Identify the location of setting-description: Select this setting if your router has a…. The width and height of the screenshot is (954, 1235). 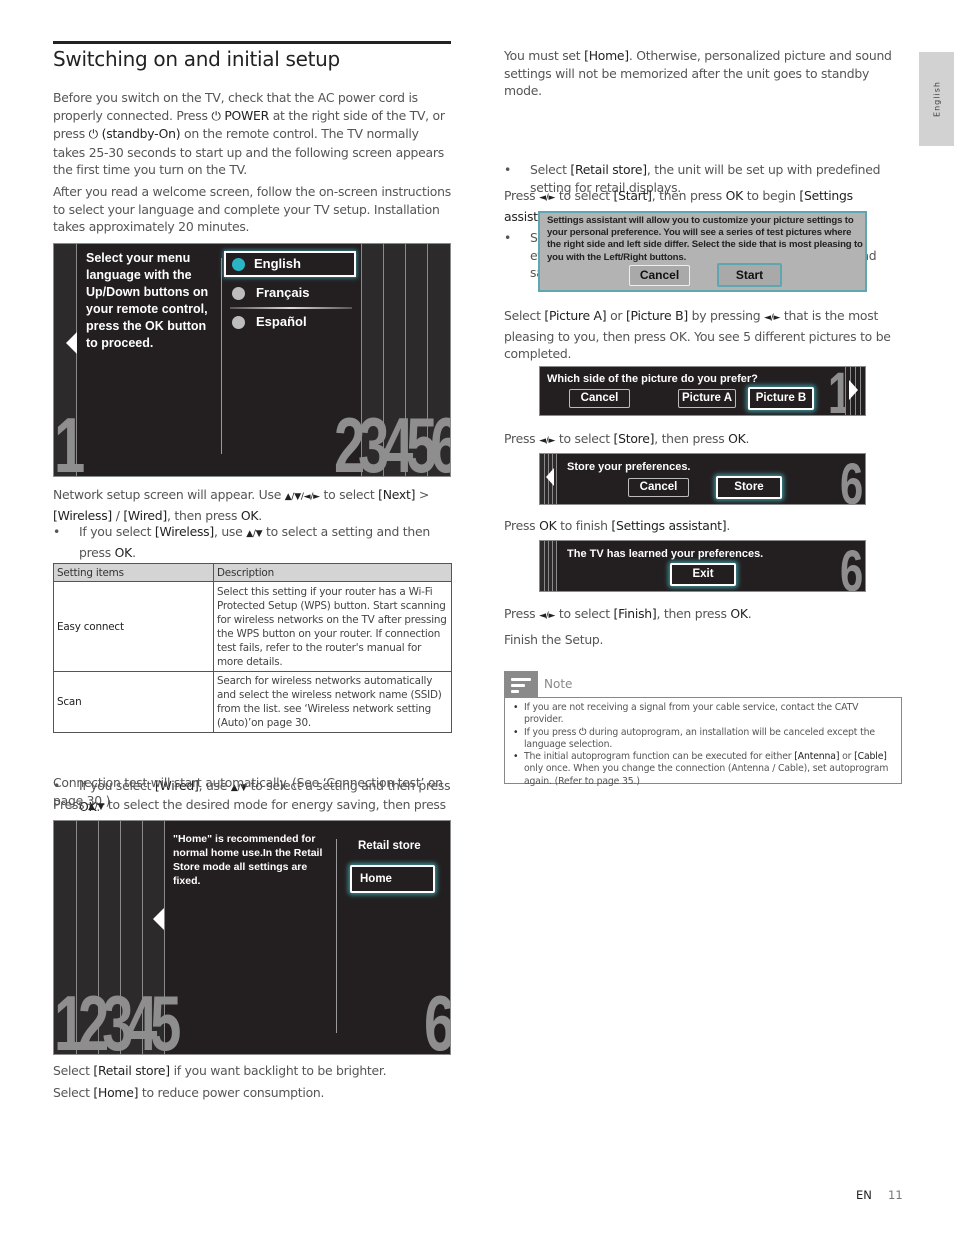
(332, 626).